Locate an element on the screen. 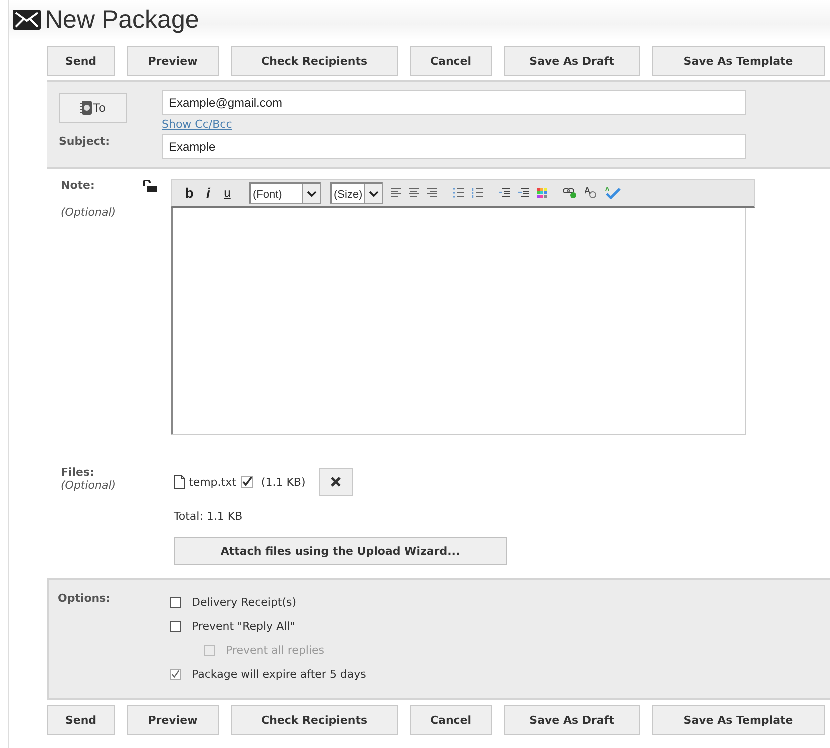 The height and width of the screenshot is (748, 830). outdent-icon is located at coordinates (504, 193).